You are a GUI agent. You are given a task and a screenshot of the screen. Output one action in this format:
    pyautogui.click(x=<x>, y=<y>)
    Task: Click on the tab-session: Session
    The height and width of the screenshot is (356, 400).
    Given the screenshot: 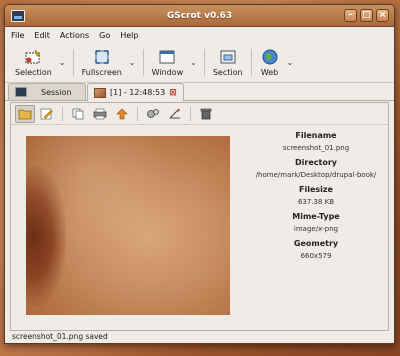 What is the action you would take?
    pyautogui.click(x=47, y=91)
    